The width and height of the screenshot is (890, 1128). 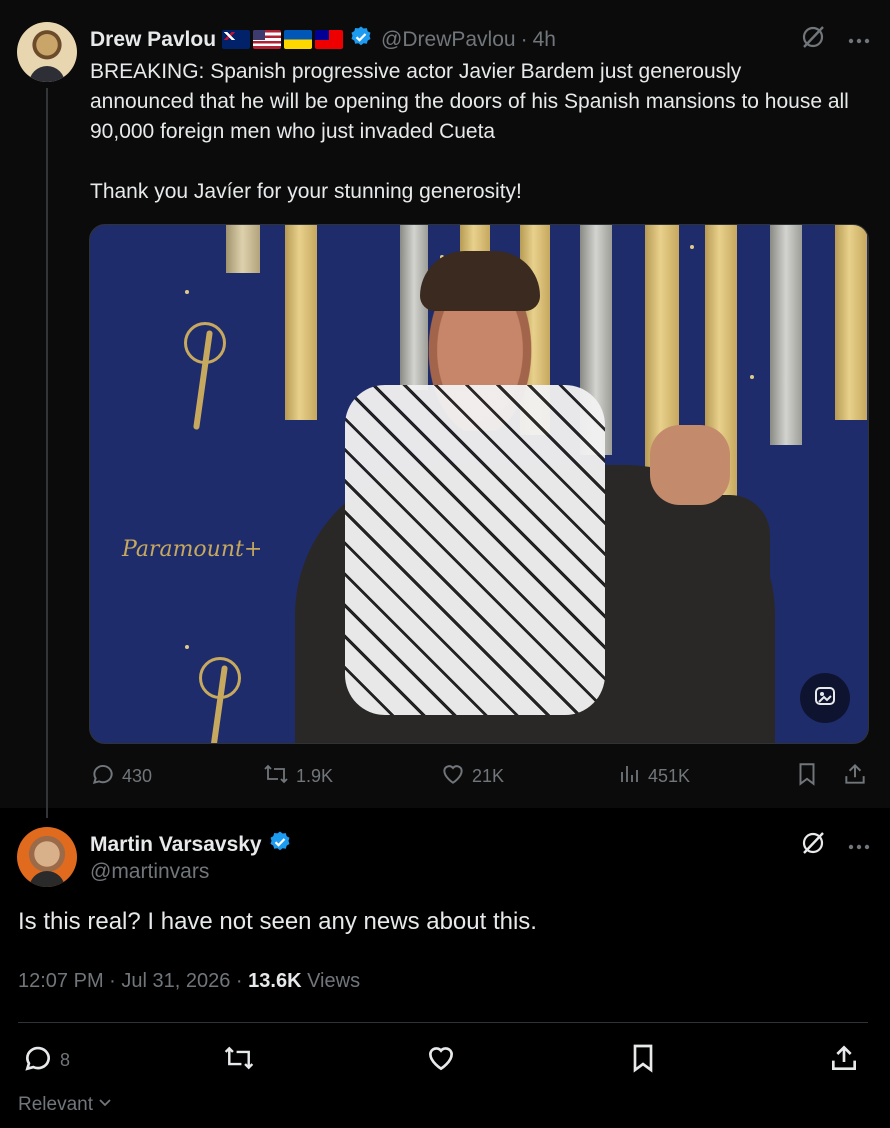 What do you see at coordinates (334, 981) in the screenshot?
I see `views-label: Views` at bounding box center [334, 981].